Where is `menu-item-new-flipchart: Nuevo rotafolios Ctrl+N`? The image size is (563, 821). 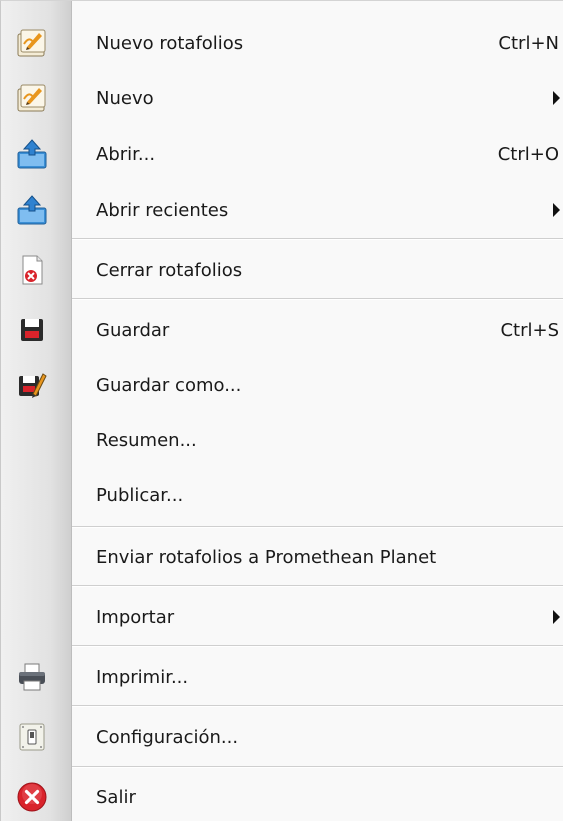
menu-item-new-flipchart: Nuevo rotafolios Ctrl+N is located at coordinates (282, 43).